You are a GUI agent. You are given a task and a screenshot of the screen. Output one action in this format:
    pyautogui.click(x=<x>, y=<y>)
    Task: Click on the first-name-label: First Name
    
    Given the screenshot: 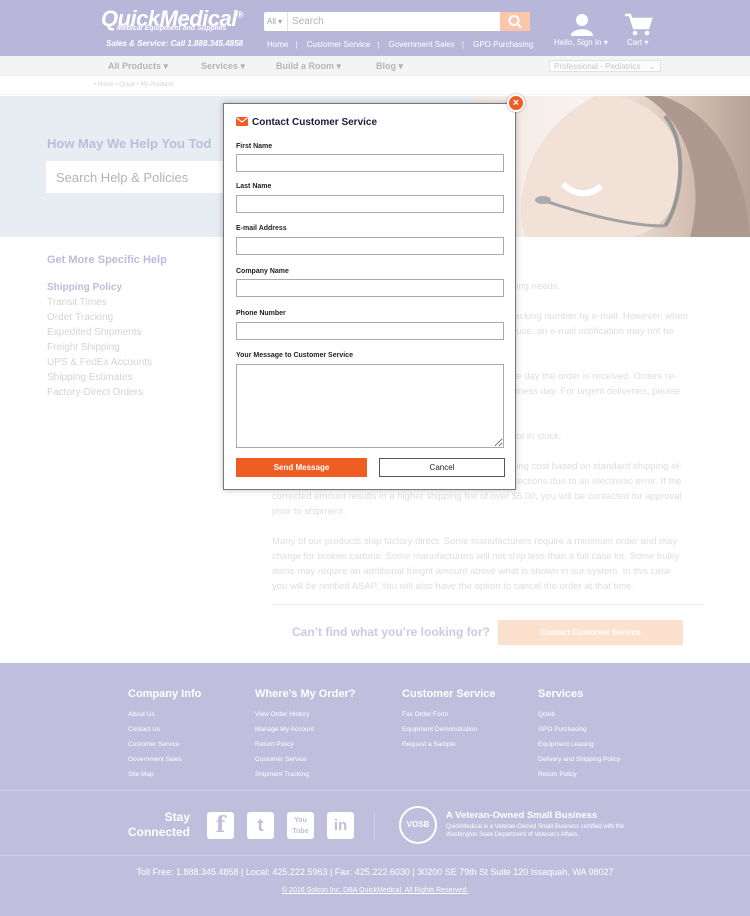 What is the action you would take?
    pyautogui.click(x=254, y=146)
    